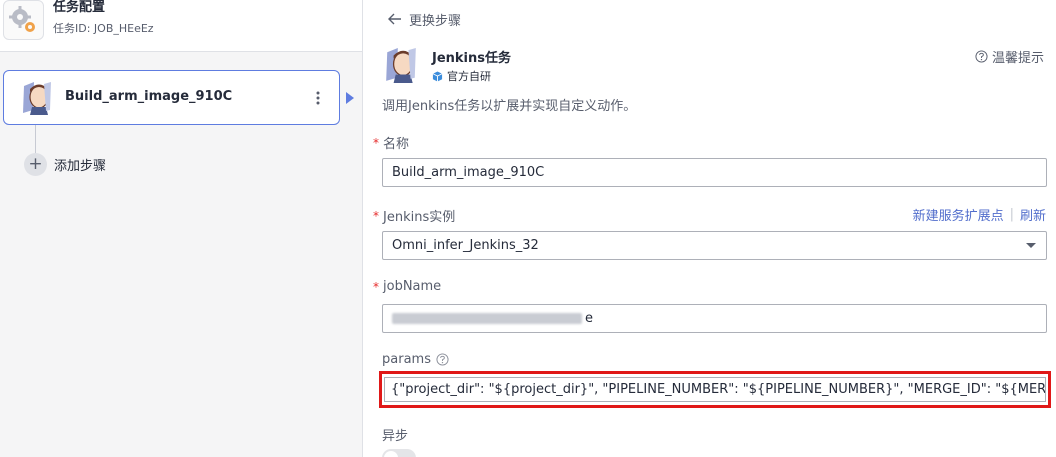  What do you see at coordinates (589, 318) in the screenshot?
I see `jobname-visible-text: e` at bounding box center [589, 318].